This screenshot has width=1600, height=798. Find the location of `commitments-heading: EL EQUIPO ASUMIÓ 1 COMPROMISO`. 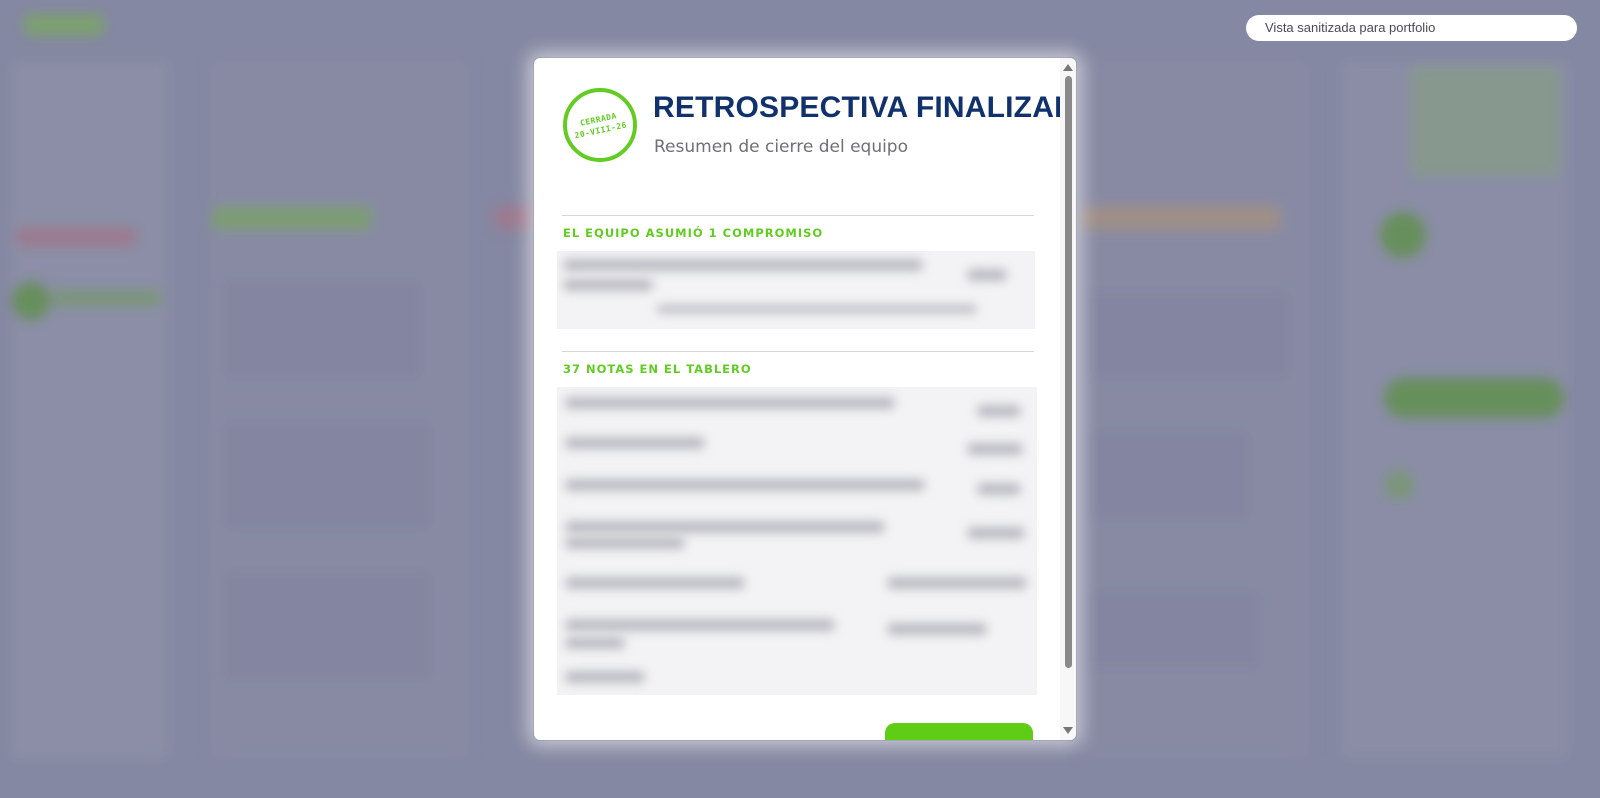

commitments-heading: EL EQUIPO ASUMIÓ 1 COMPROMISO is located at coordinates (693, 233).